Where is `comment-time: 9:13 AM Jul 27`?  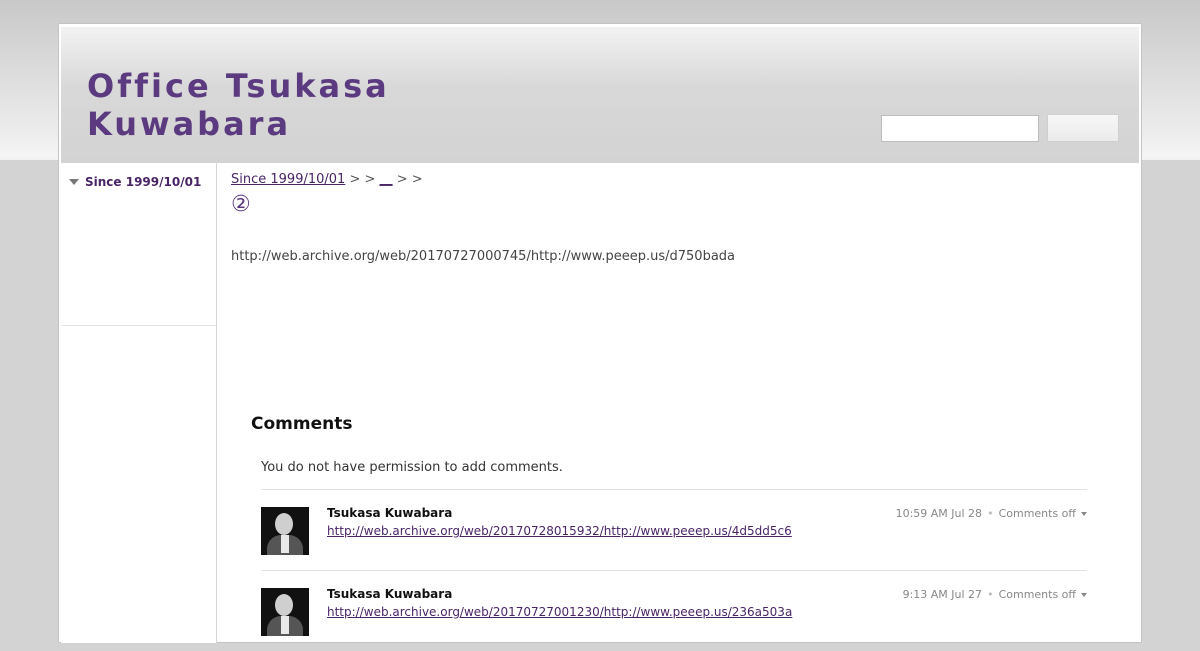 comment-time: 9:13 AM Jul 27 is located at coordinates (942, 594).